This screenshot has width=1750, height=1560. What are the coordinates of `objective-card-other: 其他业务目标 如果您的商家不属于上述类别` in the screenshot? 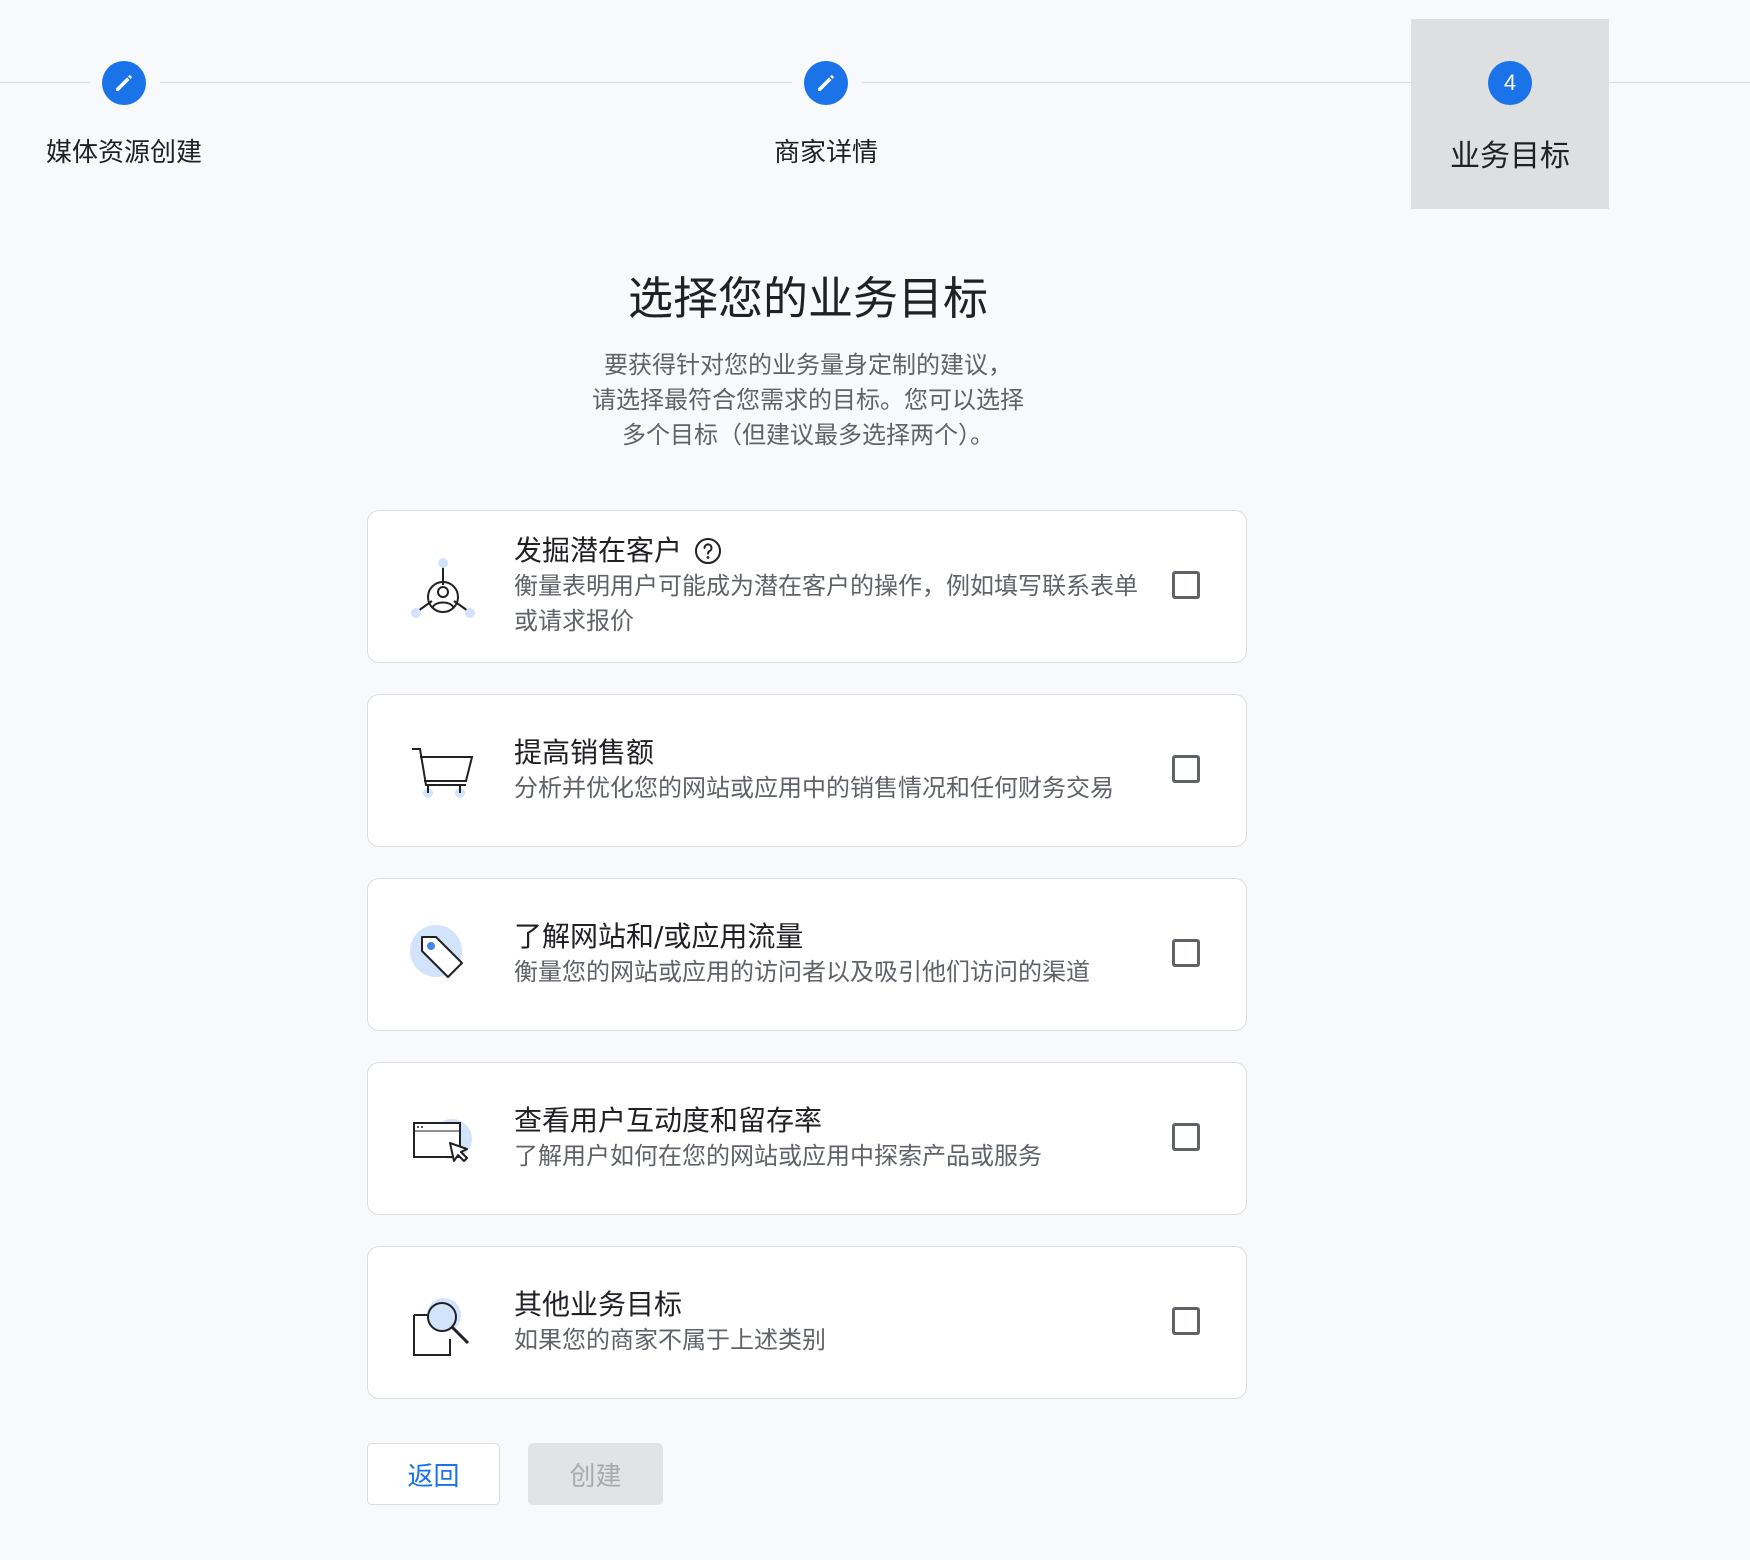 It's located at (807, 1322).